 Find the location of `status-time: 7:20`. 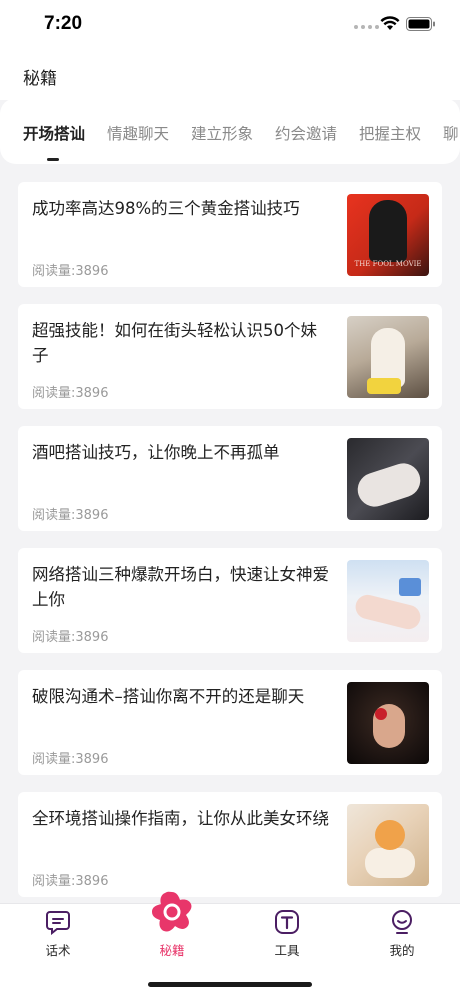

status-time: 7:20 is located at coordinates (63, 23).